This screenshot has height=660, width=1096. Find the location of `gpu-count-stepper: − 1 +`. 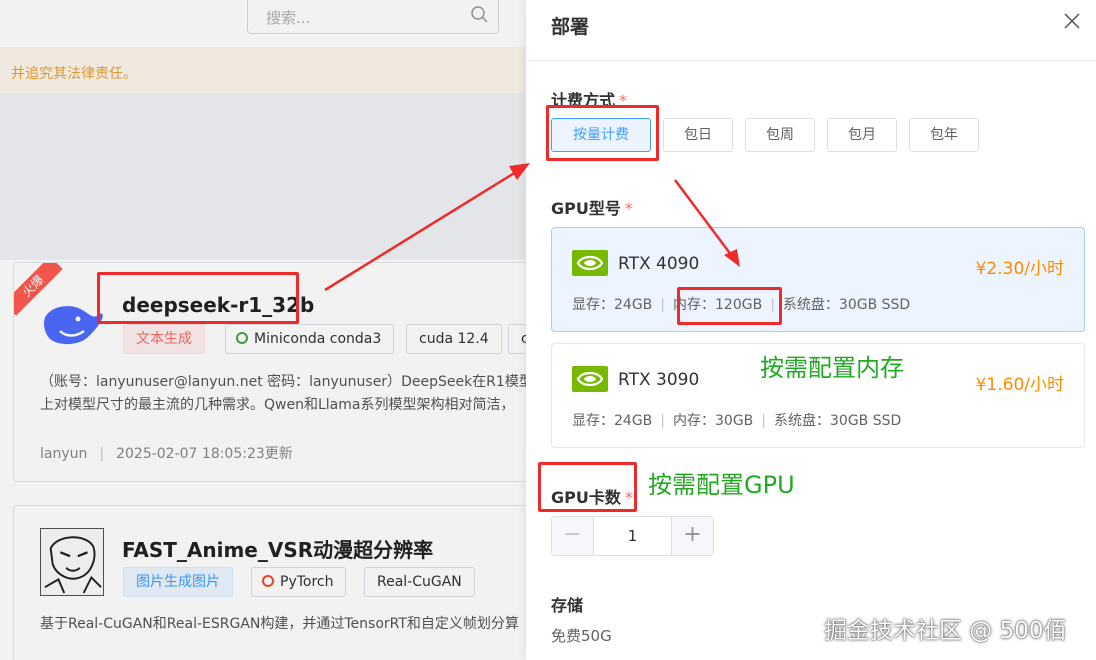

gpu-count-stepper: − 1 + is located at coordinates (632, 536).